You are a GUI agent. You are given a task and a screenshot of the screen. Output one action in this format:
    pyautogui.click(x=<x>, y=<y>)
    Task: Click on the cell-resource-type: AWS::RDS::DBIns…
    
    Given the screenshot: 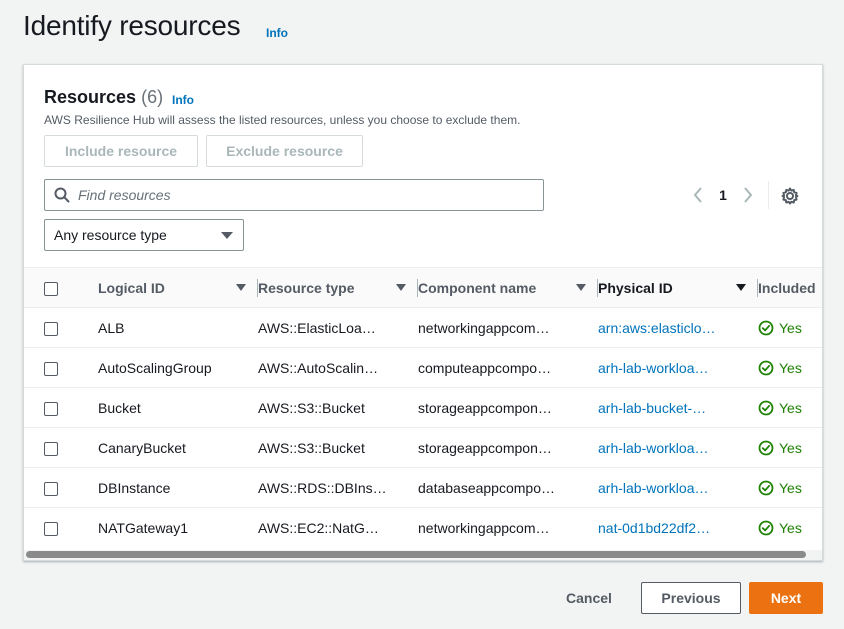 What is the action you would take?
    pyautogui.click(x=338, y=487)
    